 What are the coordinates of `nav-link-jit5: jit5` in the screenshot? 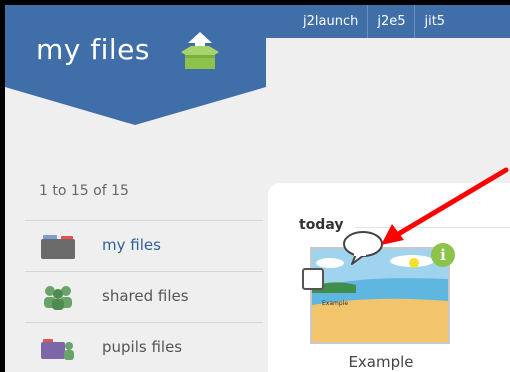 It's located at (434, 21).